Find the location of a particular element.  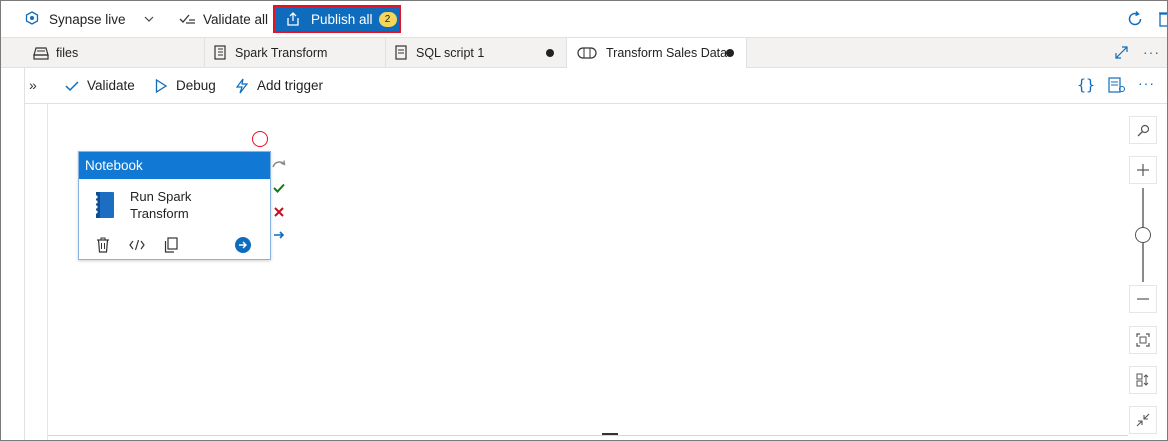

collapse-button is located at coordinates (1143, 420).